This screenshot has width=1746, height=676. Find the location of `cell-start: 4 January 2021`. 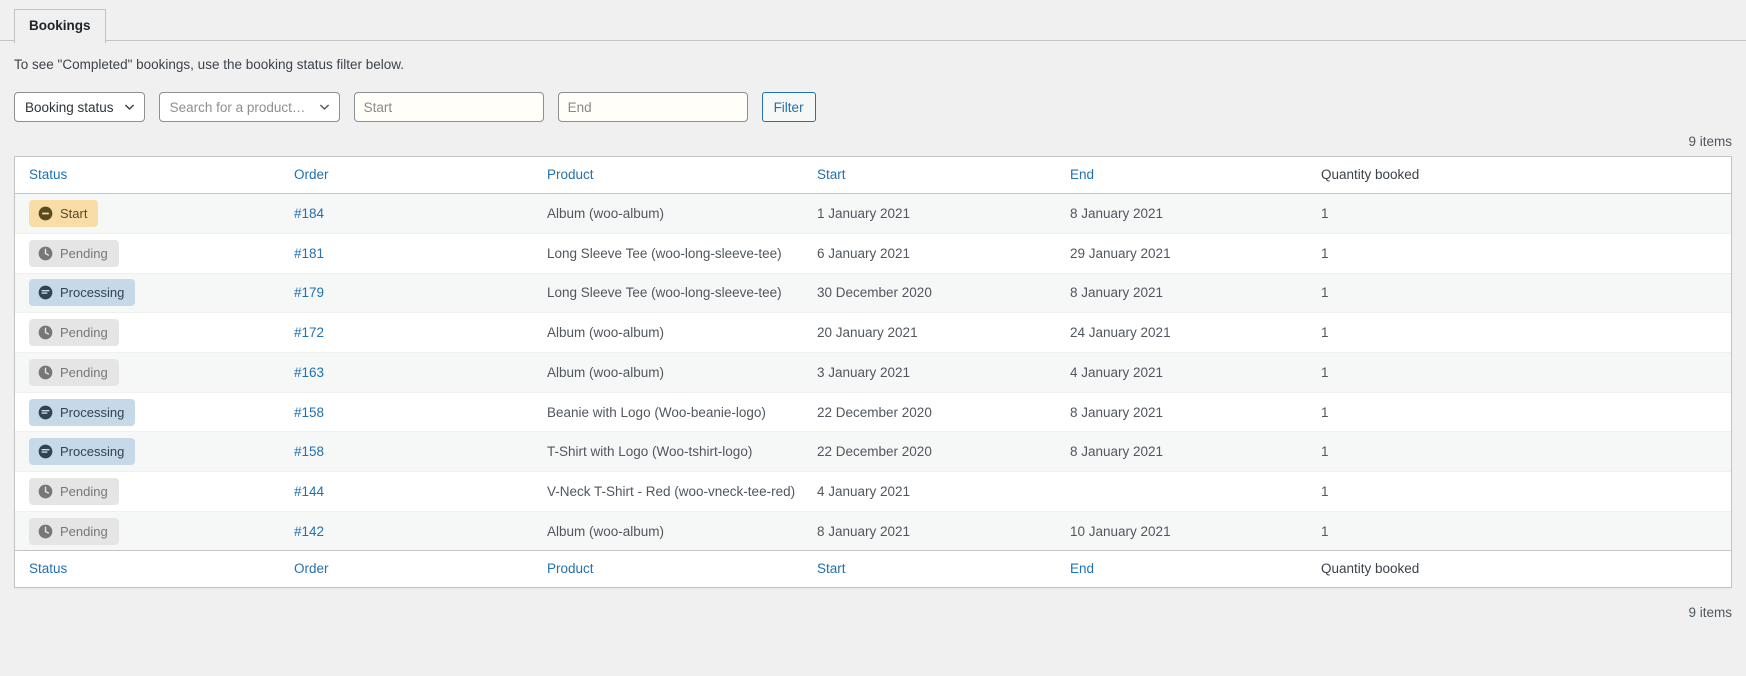

cell-start: 4 January 2021 is located at coordinates (943, 491).